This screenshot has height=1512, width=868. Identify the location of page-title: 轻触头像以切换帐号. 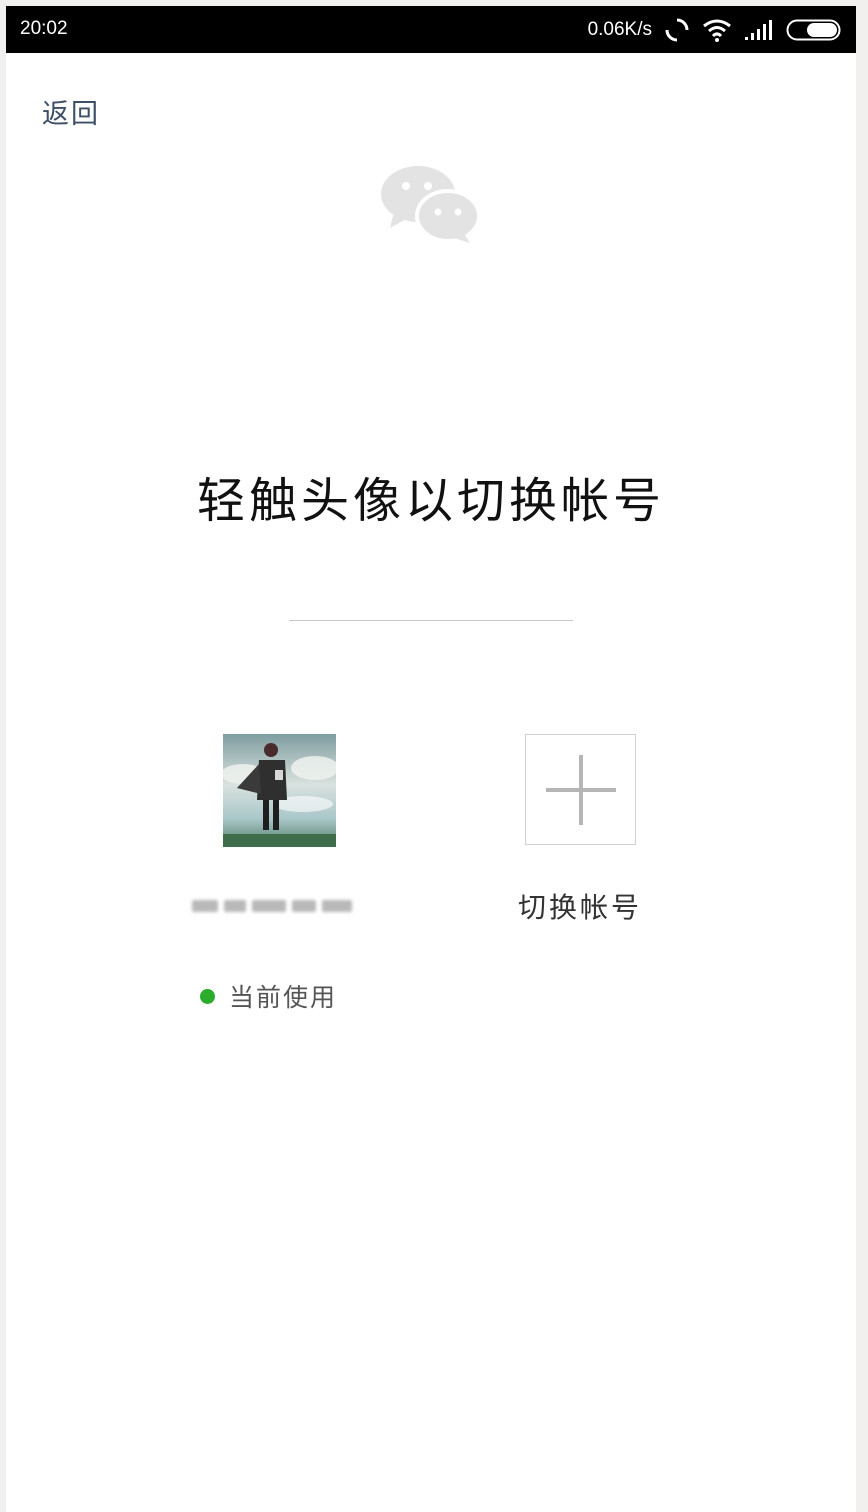
(430, 501).